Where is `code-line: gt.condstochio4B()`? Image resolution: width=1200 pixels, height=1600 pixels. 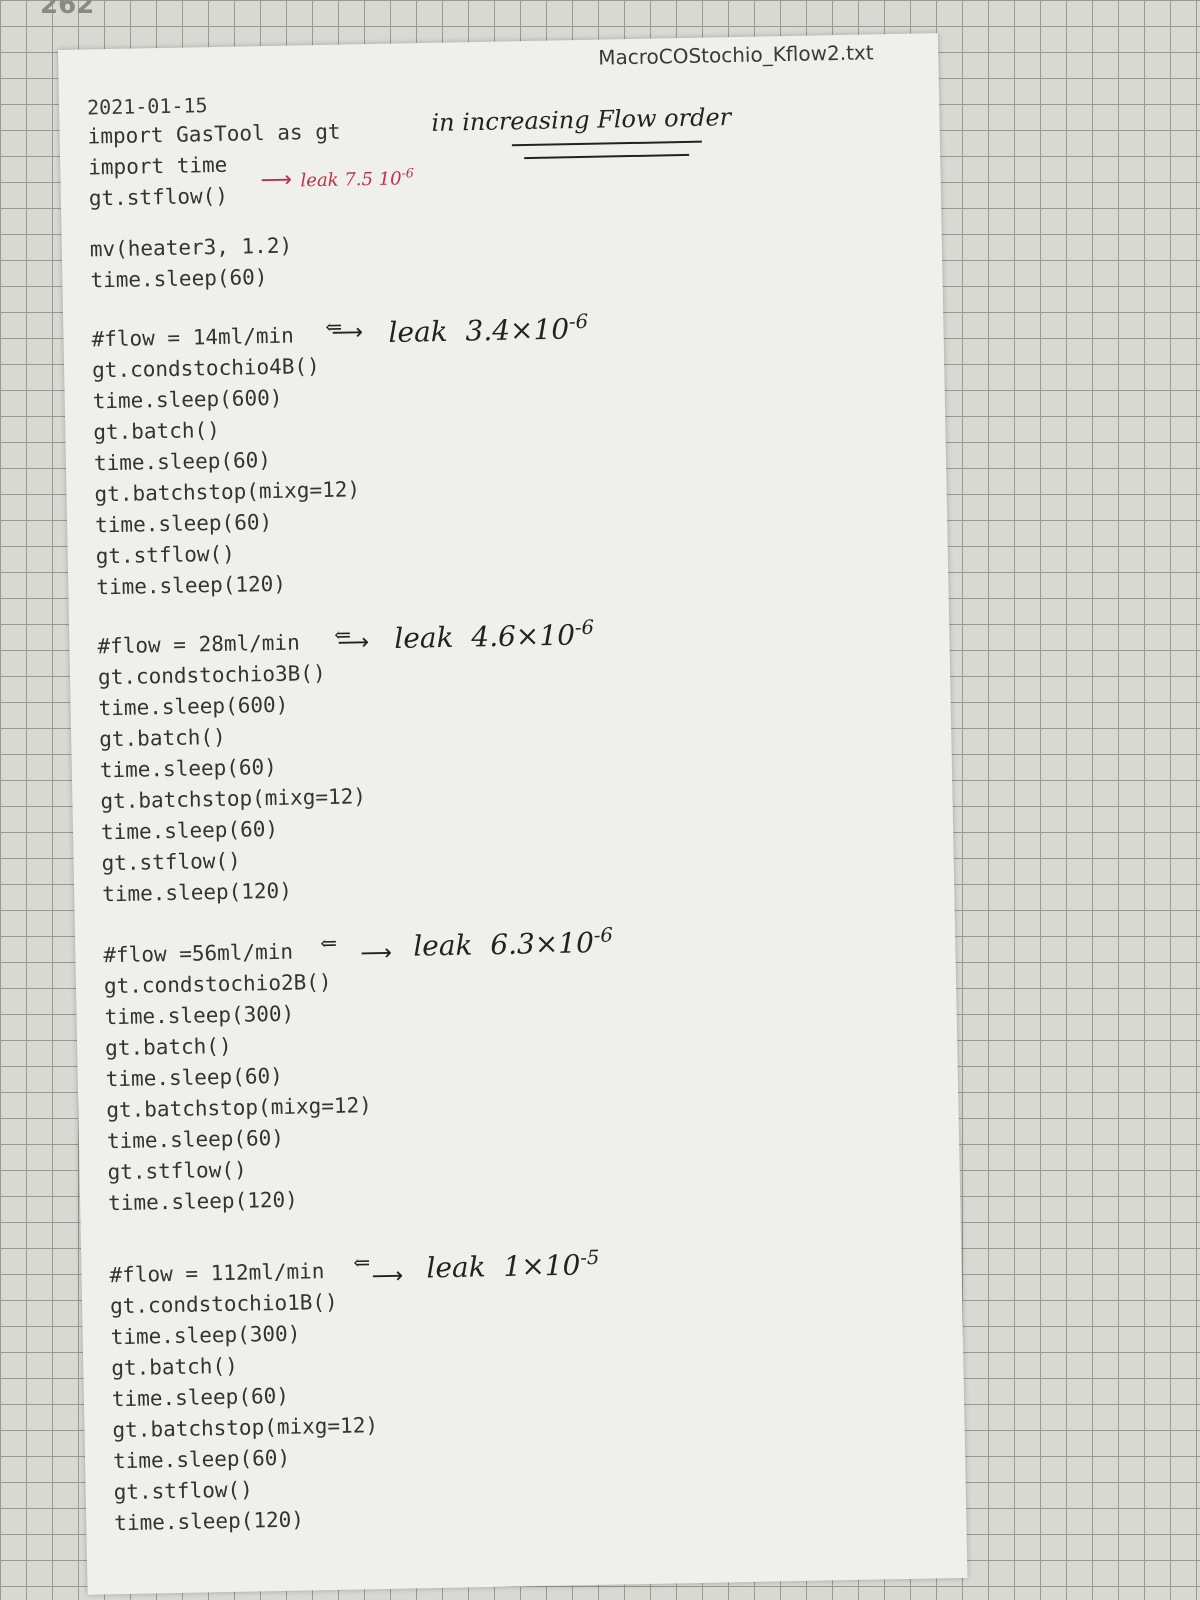
code-line: gt.condstochio4B() is located at coordinates (205, 368).